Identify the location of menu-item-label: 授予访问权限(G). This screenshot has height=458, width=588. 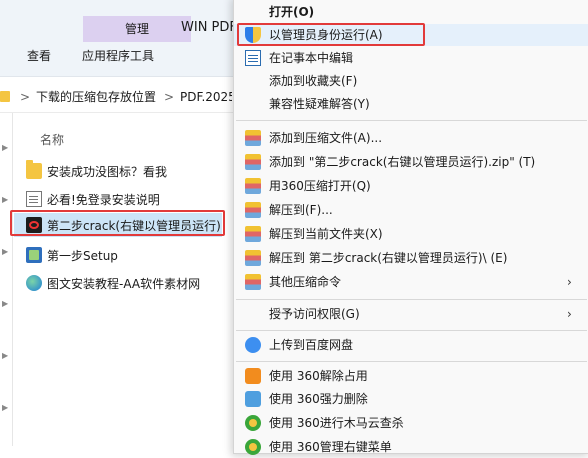
(314, 314).